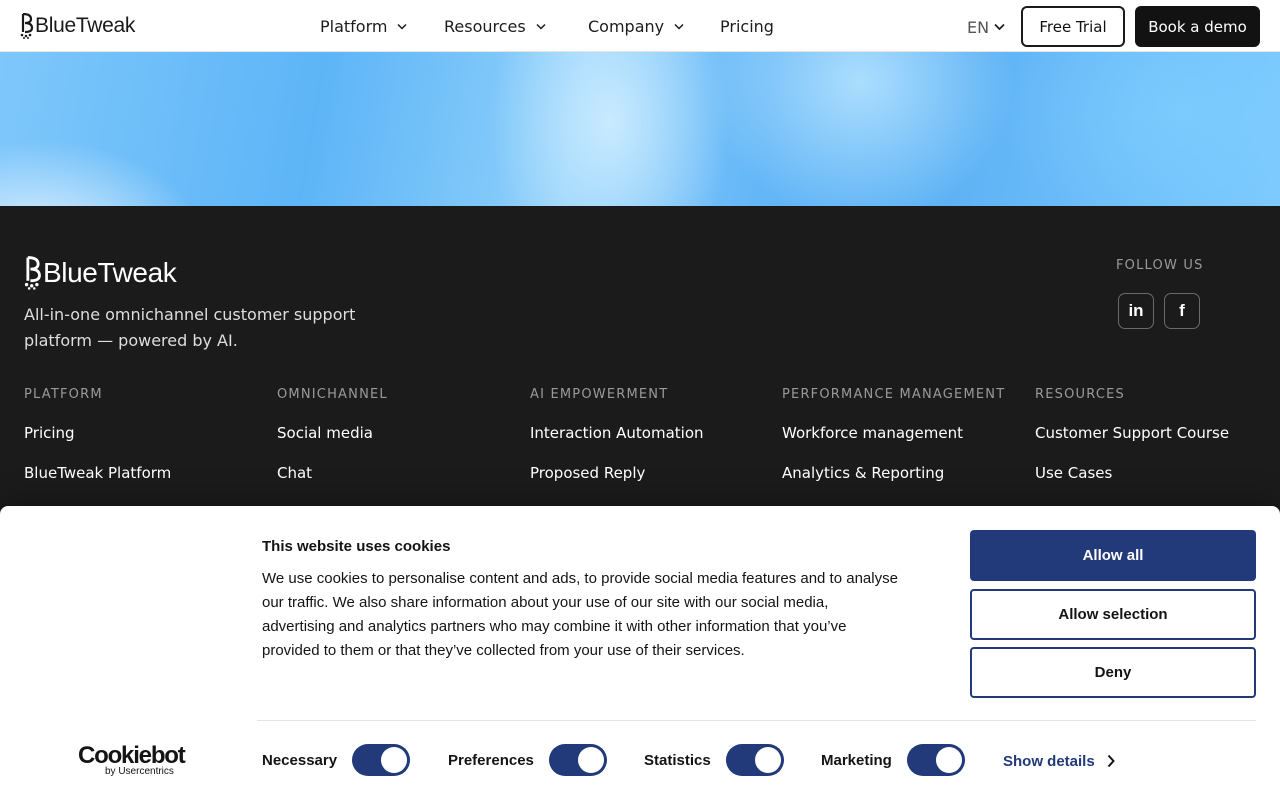  I want to click on footer-link: Interaction Automation, so click(617, 433).